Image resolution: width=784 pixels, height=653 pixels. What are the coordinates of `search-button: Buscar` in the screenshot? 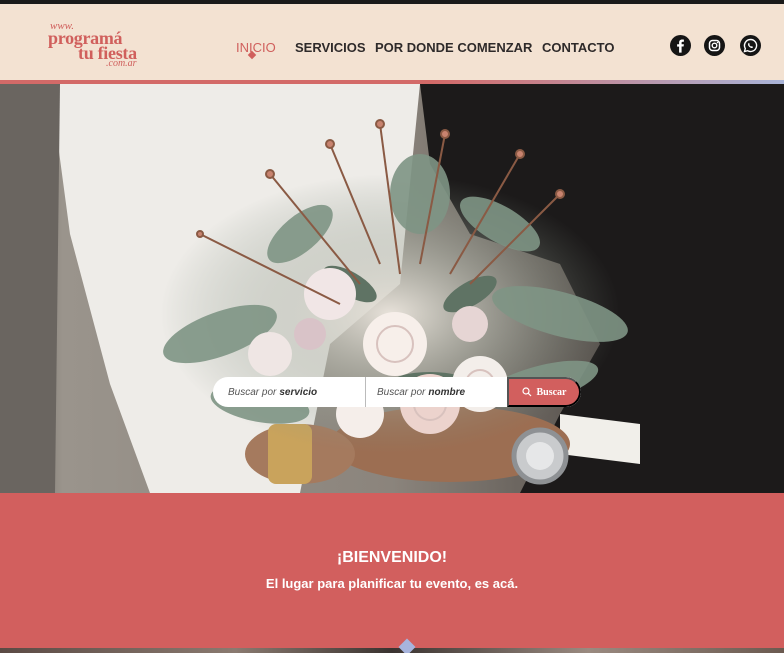 It's located at (544, 392).